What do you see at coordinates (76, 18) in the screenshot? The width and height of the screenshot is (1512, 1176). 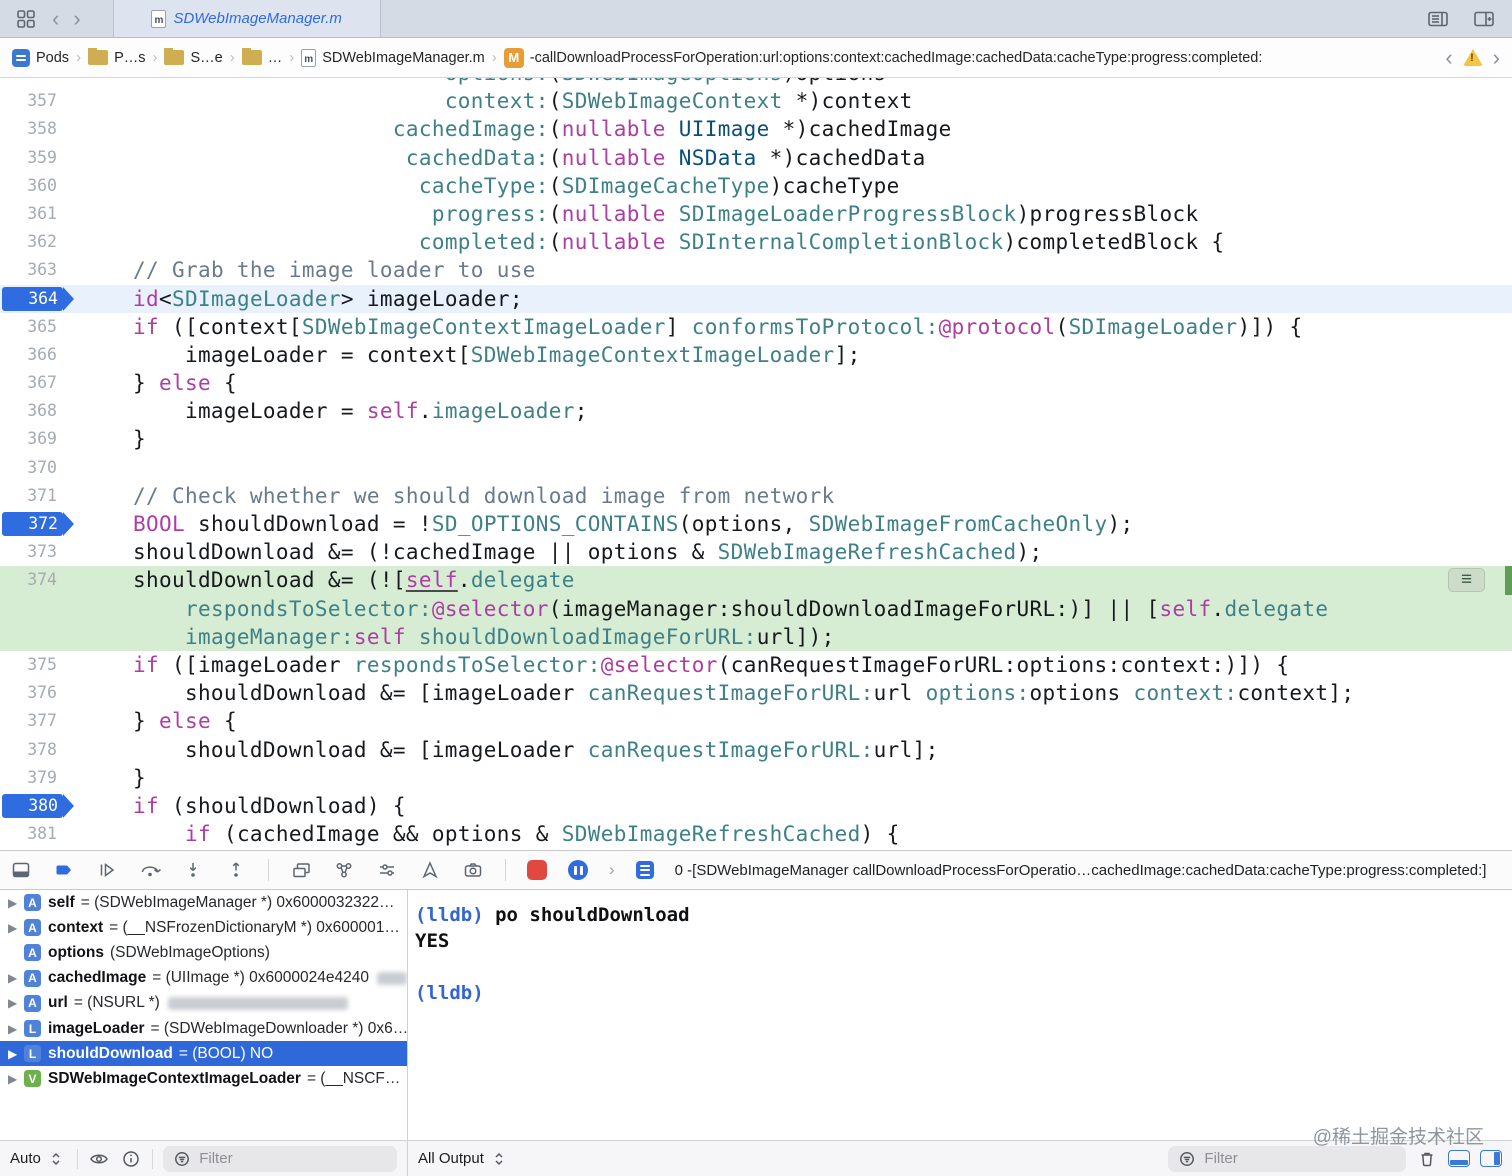 I see `forward-chevron-icon: ›` at bounding box center [76, 18].